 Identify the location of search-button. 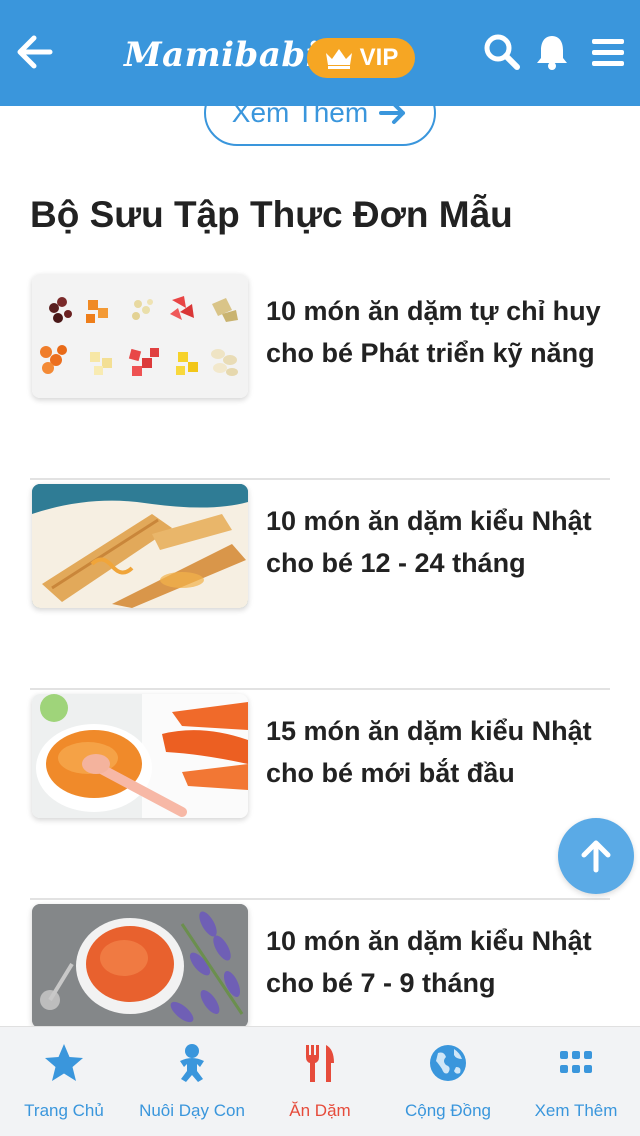
(502, 52).